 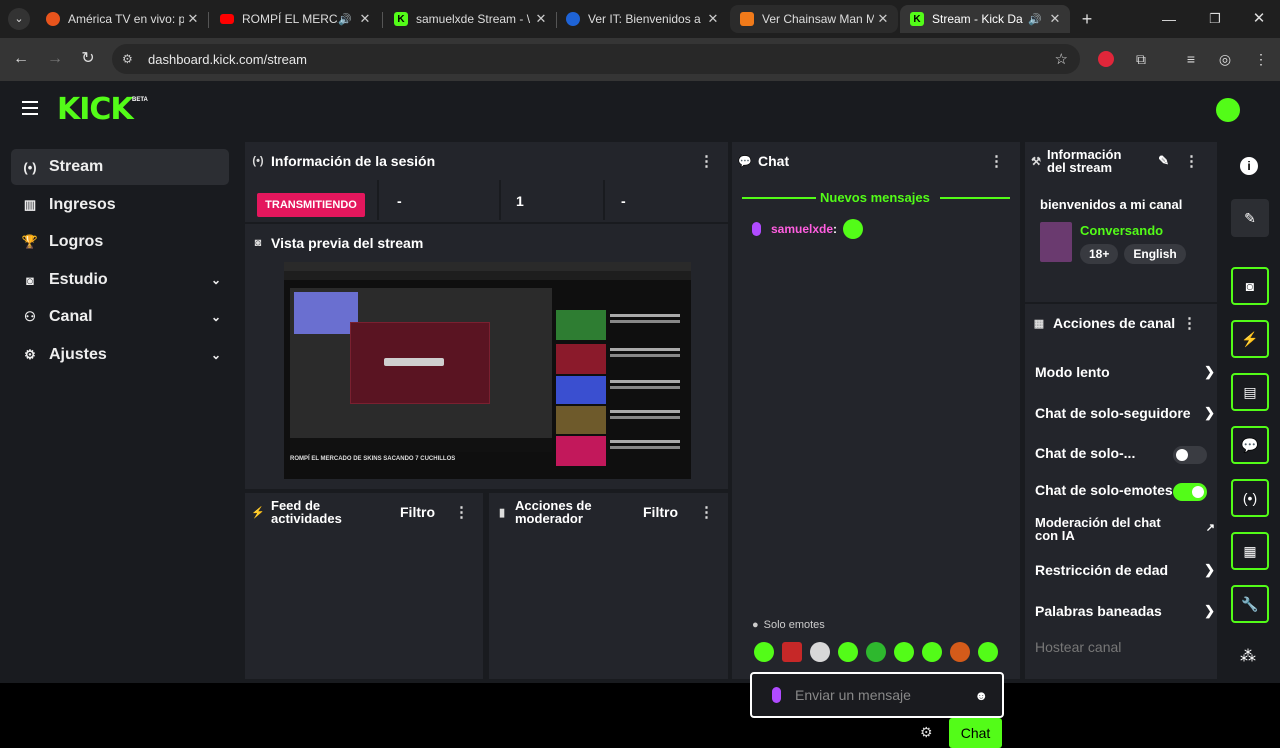 I want to click on lightning-icon: ⚡, so click(x=1250, y=339).